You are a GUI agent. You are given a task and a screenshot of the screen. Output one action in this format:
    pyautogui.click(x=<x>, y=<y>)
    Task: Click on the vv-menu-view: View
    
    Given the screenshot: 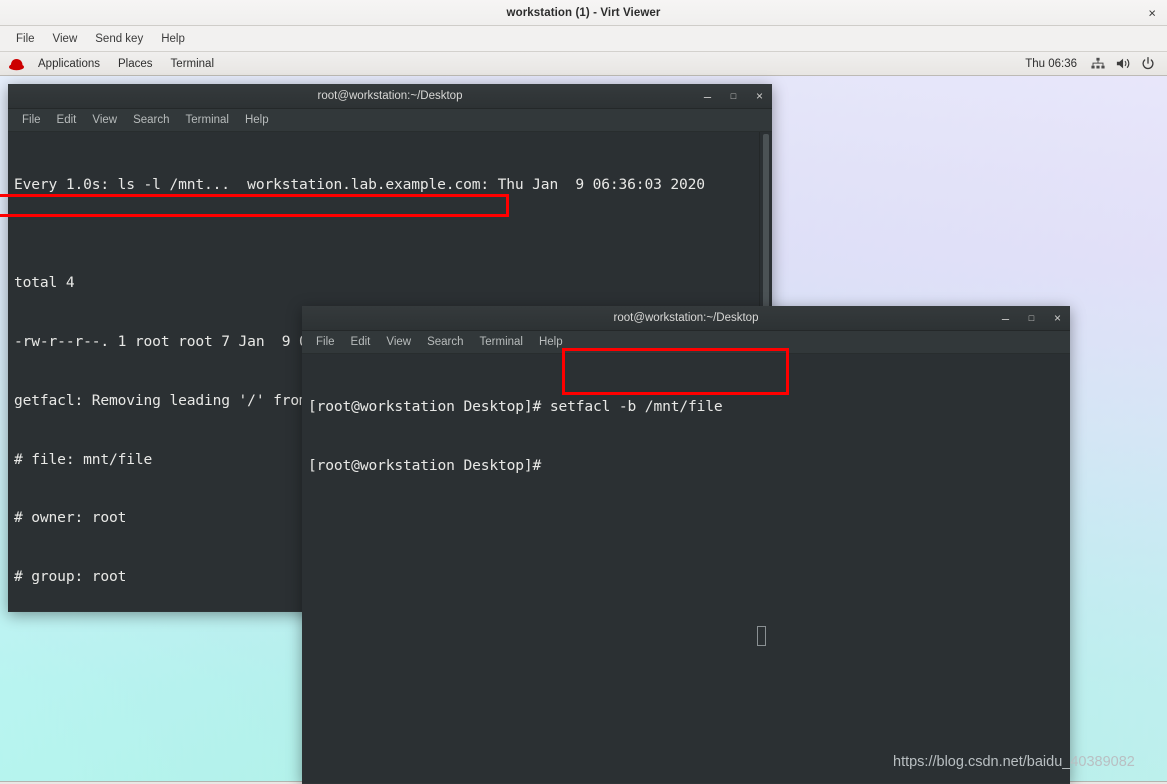 What is the action you would take?
    pyautogui.click(x=65, y=39)
    